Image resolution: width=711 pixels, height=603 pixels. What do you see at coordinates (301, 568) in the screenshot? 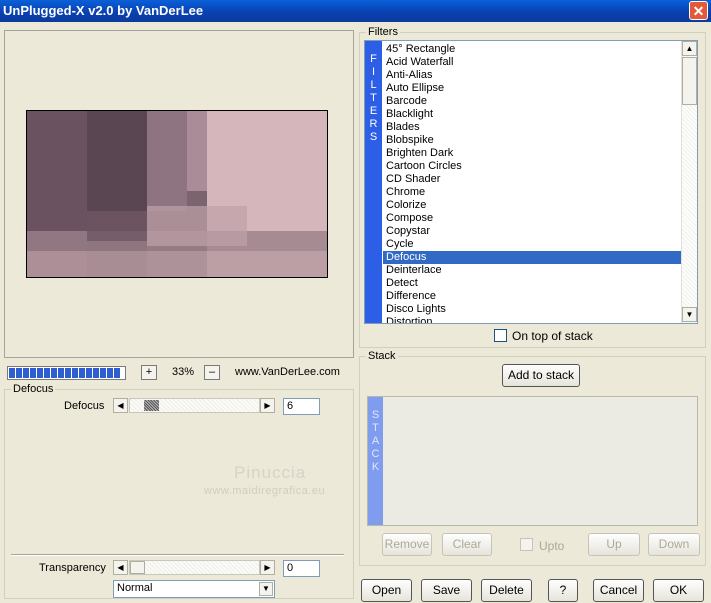
I see `transparency-value-field: 0` at bounding box center [301, 568].